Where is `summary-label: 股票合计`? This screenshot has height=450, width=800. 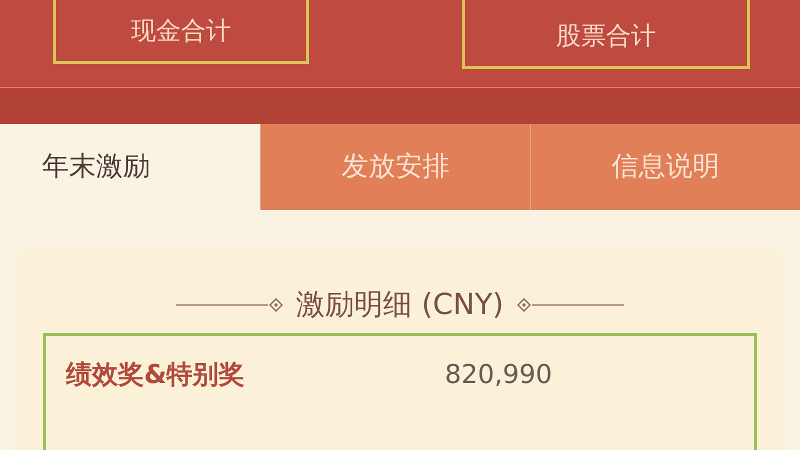
summary-label: 股票合计 is located at coordinates (606, 35).